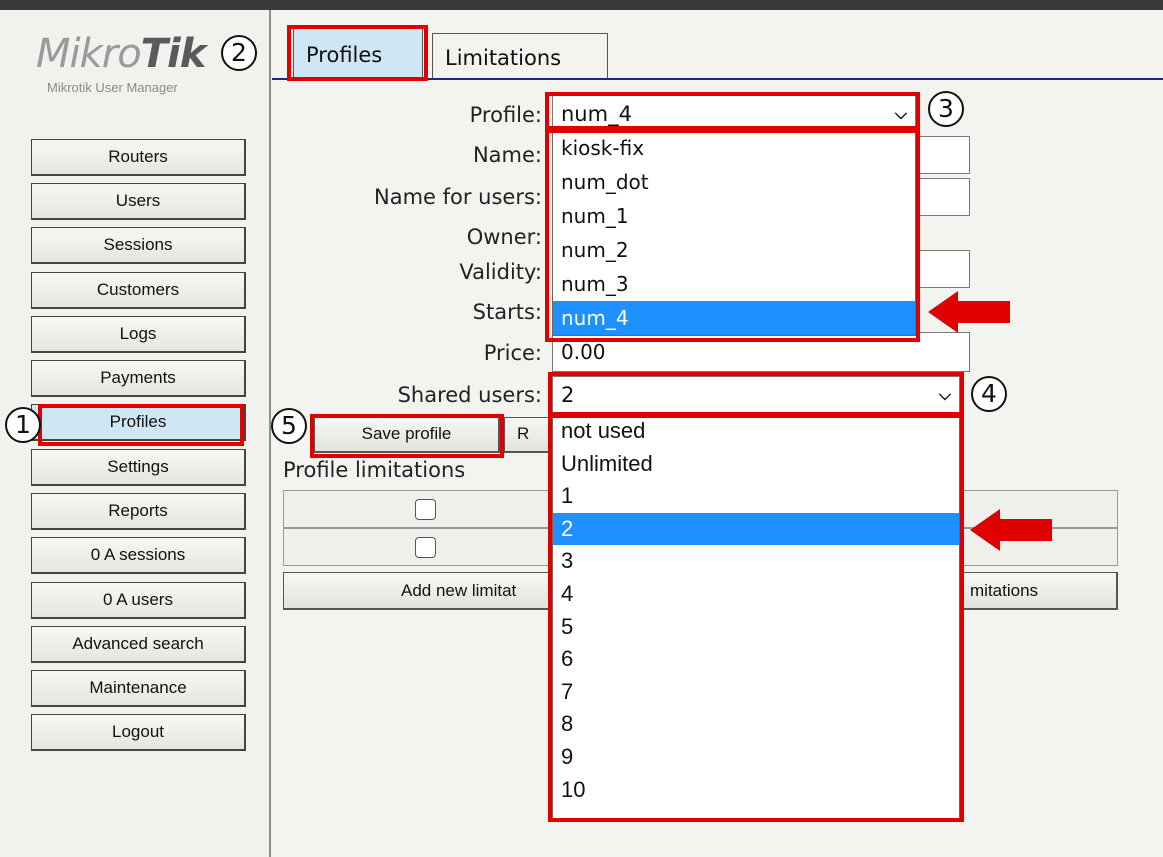 This screenshot has height=857, width=1163. What do you see at coordinates (520, 55) in the screenshot?
I see `tab-limitations: Limitations` at bounding box center [520, 55].